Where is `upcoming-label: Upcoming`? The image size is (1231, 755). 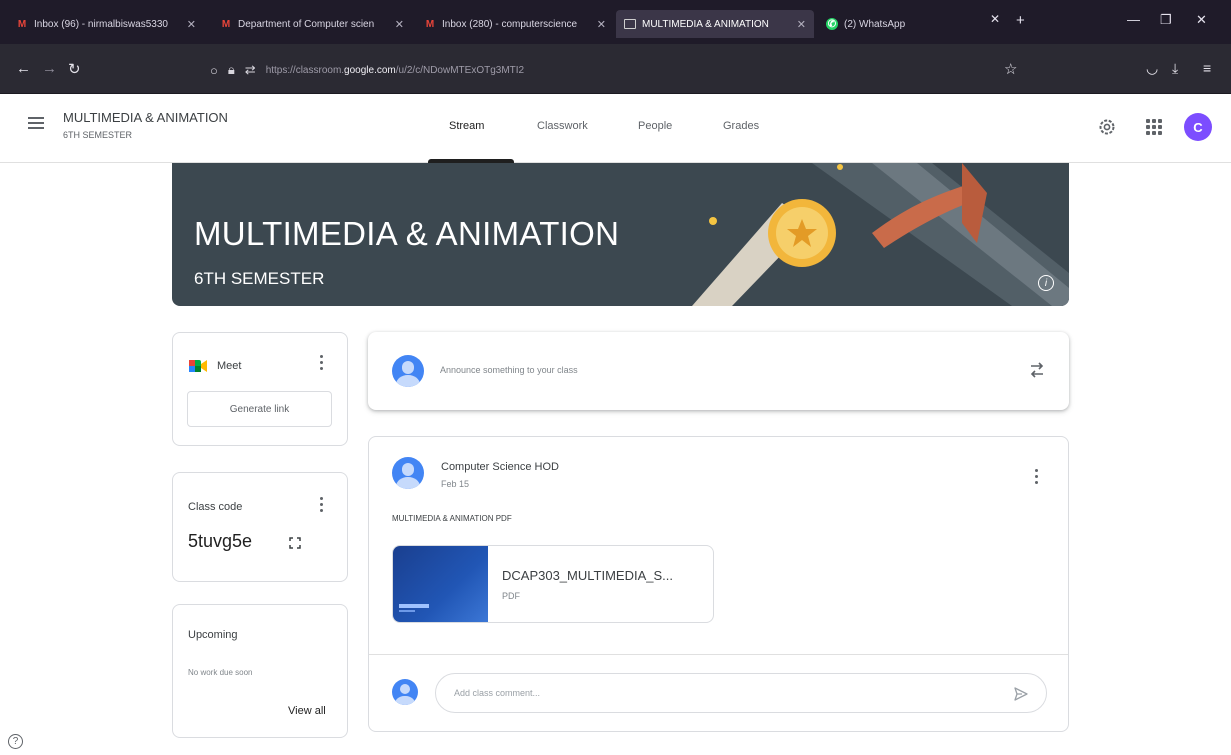
upcoming-label: Upcoming is located at coordinates (213, 635).